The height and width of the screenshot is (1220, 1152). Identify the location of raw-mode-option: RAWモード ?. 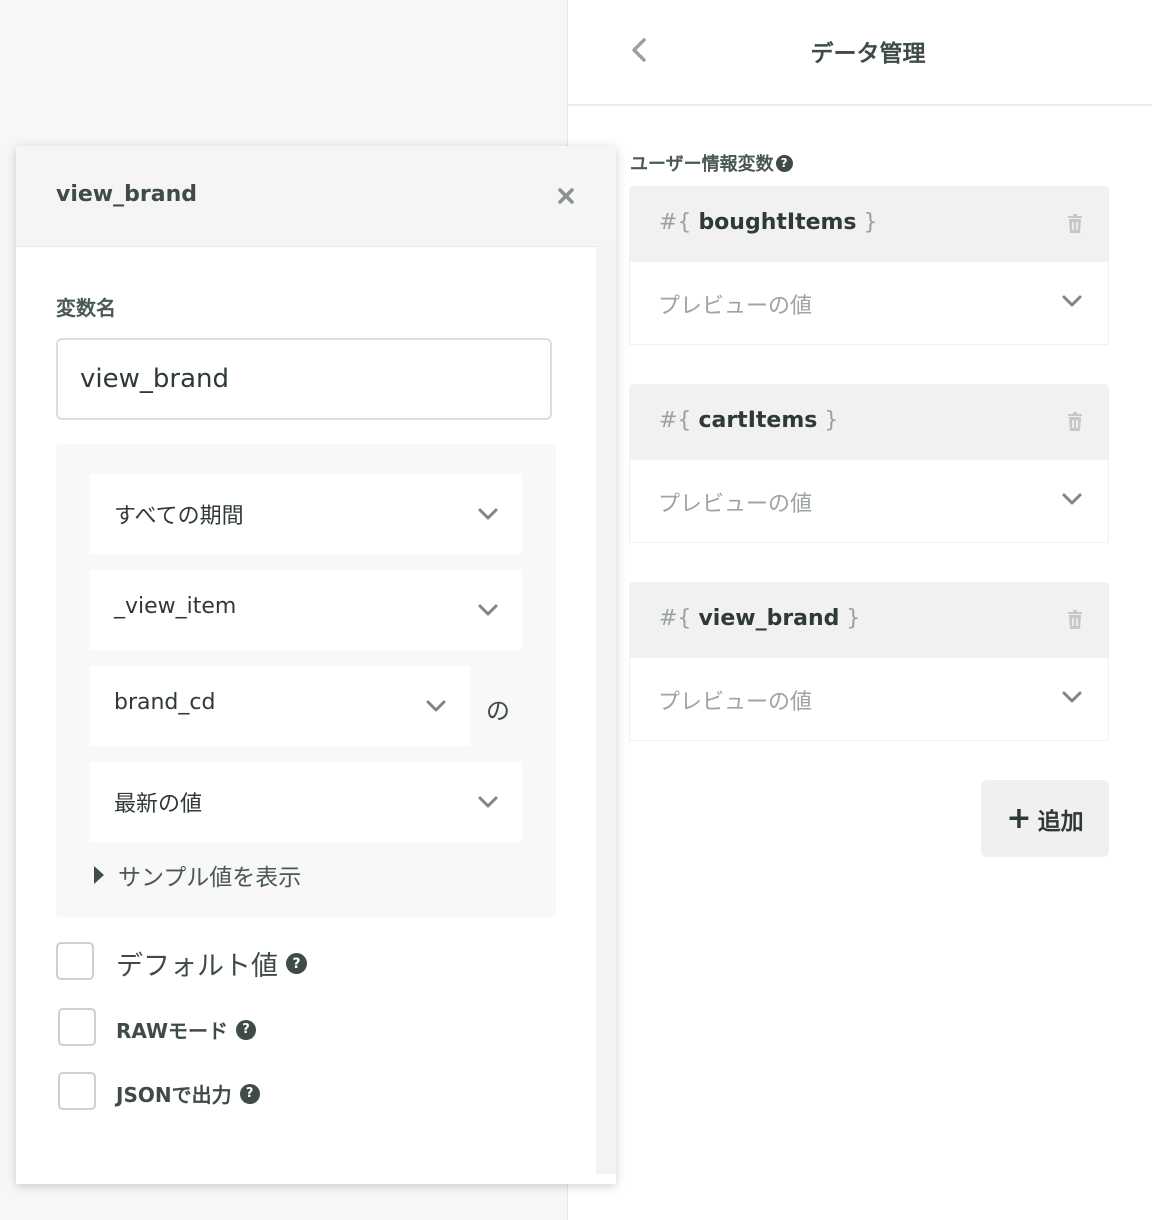
(186, 1029).